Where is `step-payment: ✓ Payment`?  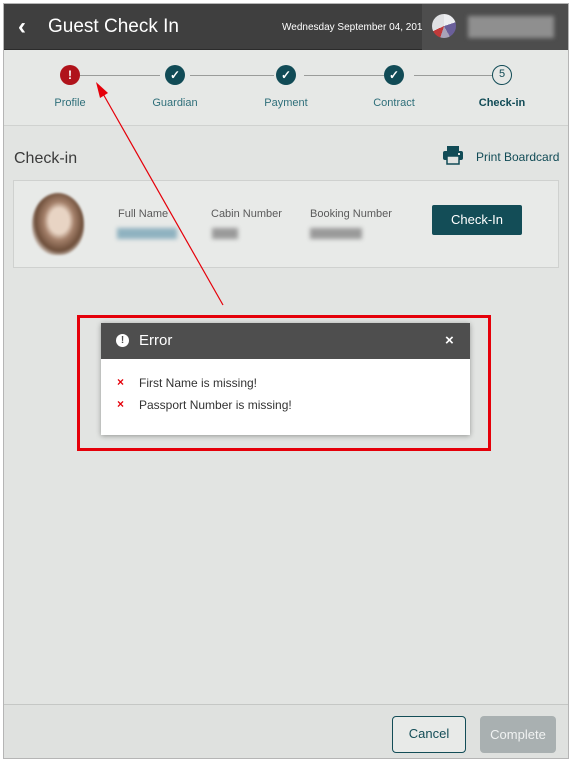 step-payment: ✓ Payment is located at coordinates (286, 88).